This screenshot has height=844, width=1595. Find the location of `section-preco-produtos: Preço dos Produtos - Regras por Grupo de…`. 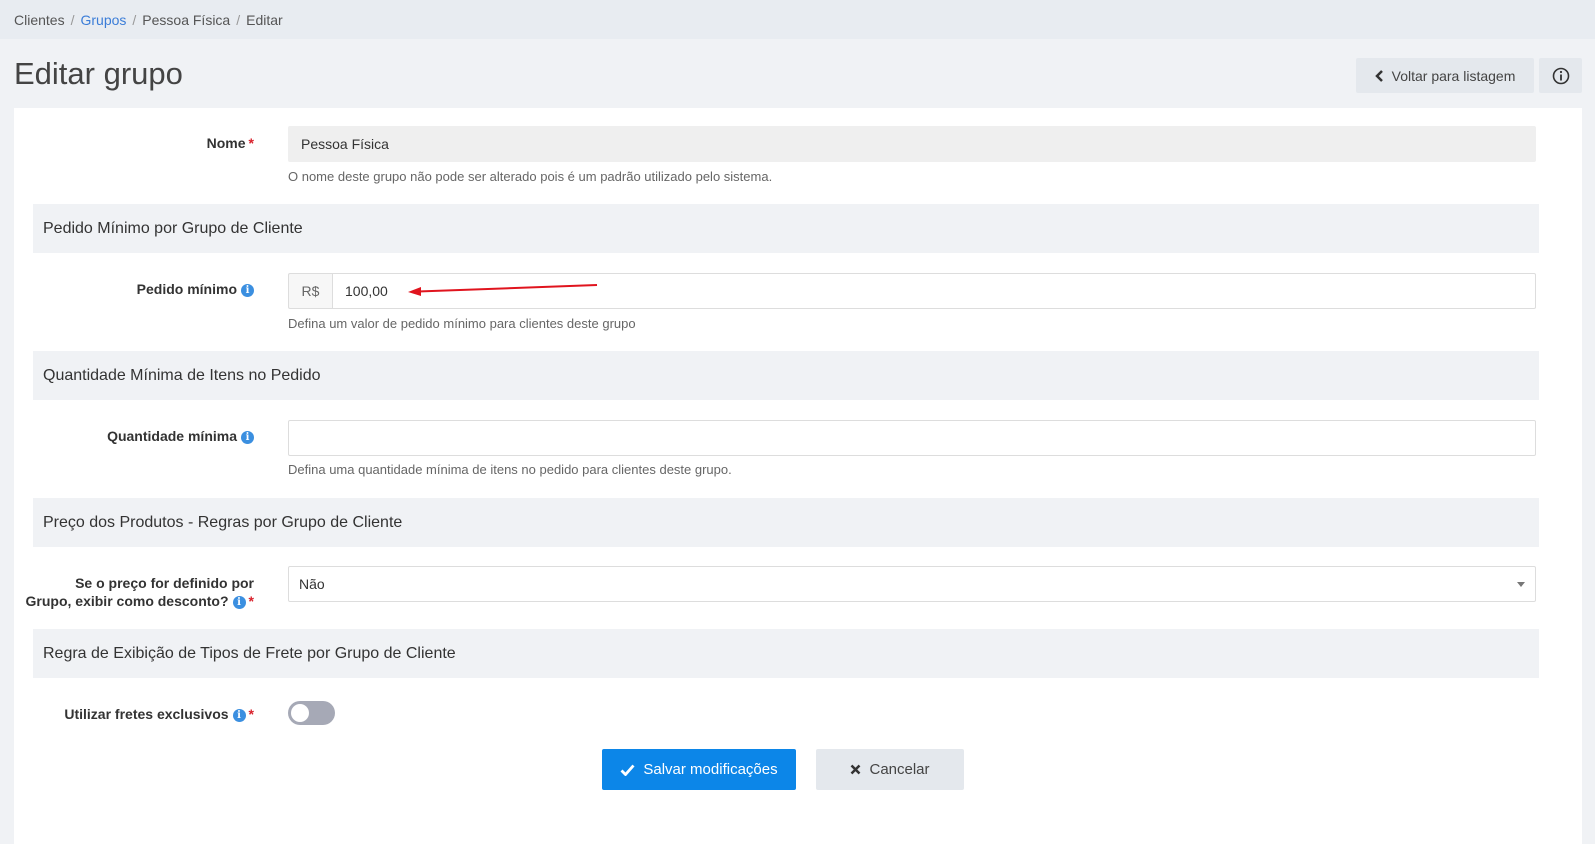

section-preco-produtos: Preço dos Produtos - Regras por Grupo de… is located at coordinates (786, 522).